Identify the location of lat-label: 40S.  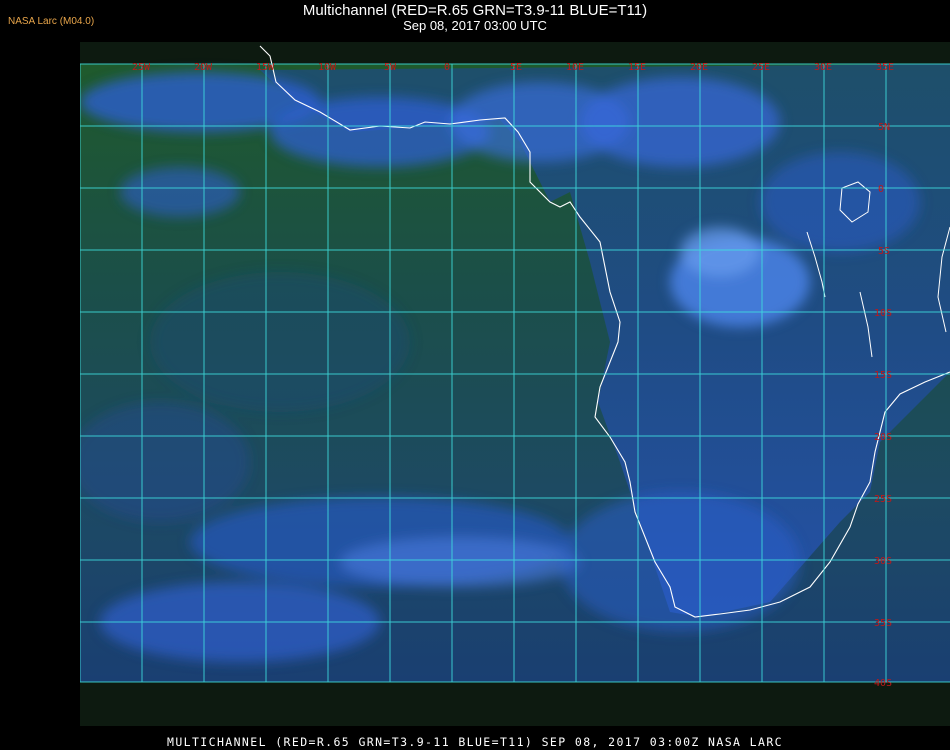
(883, 683).